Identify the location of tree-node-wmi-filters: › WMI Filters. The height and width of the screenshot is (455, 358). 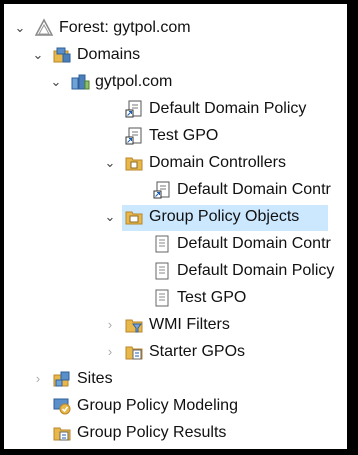
(177, 326).